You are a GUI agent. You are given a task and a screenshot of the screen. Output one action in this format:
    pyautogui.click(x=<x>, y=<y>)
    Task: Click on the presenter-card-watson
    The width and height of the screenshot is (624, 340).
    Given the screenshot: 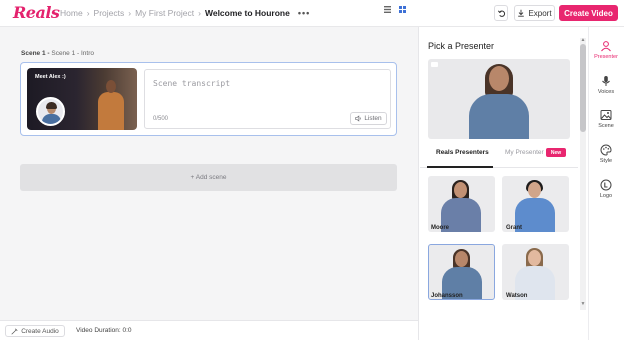 What is the action you would take?
    pyautogui.click(x=535, y=272)
    